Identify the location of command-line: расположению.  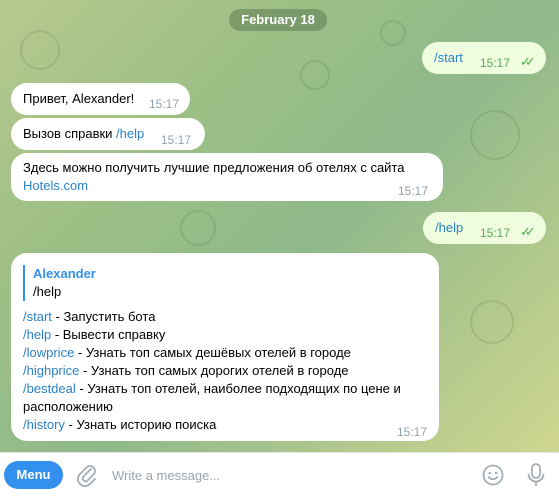
(68, 406).